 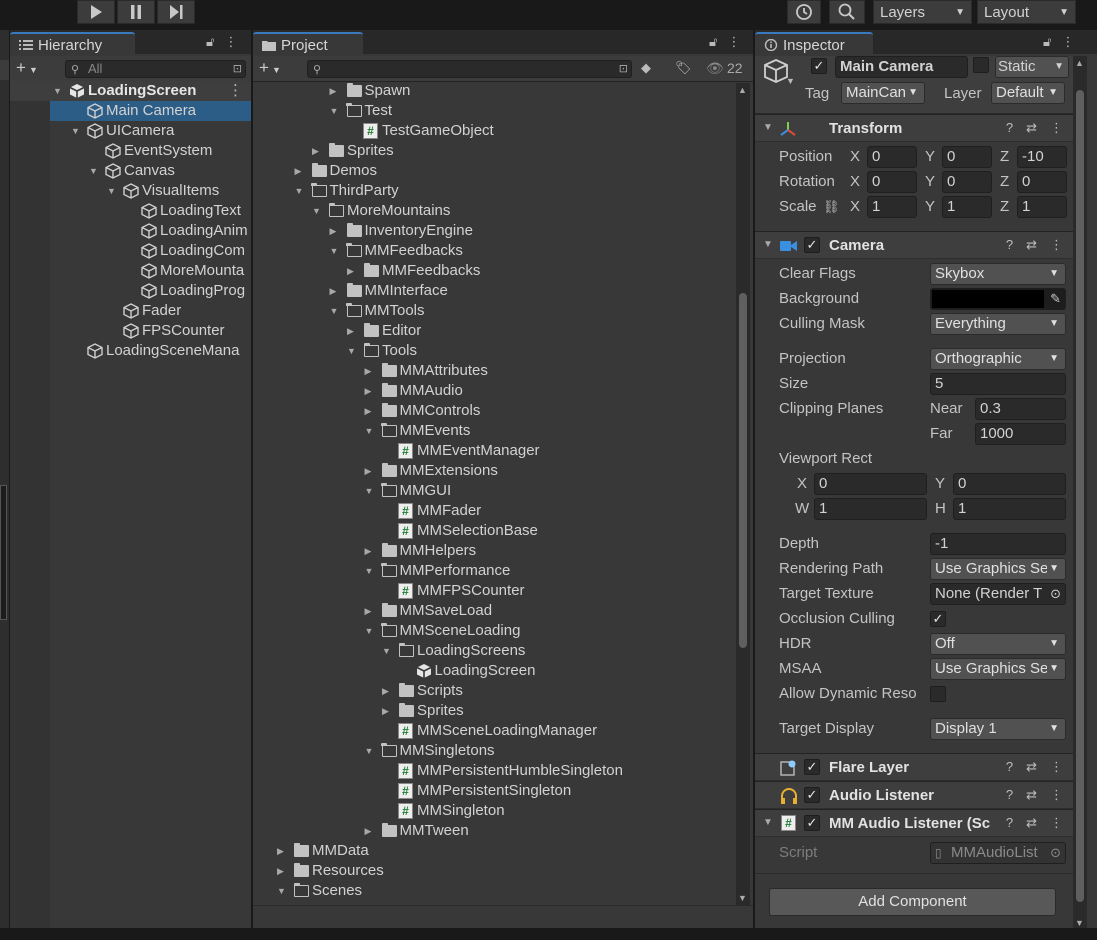 What do you see at coordinates (494, 91) in the screenshot?
I see `tree-item: ▶ Spawn` at bounding box center [494, 91].